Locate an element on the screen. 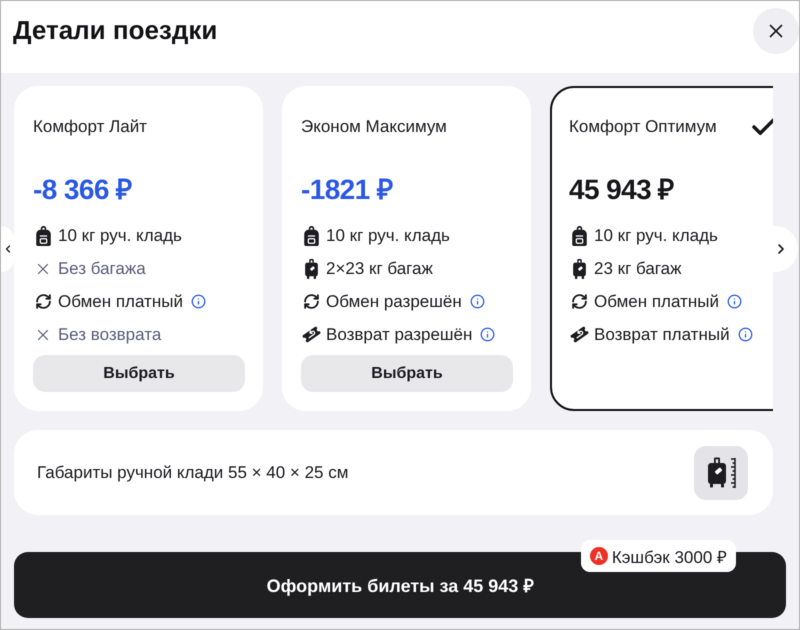 The image size is (800, 630). feature-text: Без возврата is located at coordinates (110, 334).